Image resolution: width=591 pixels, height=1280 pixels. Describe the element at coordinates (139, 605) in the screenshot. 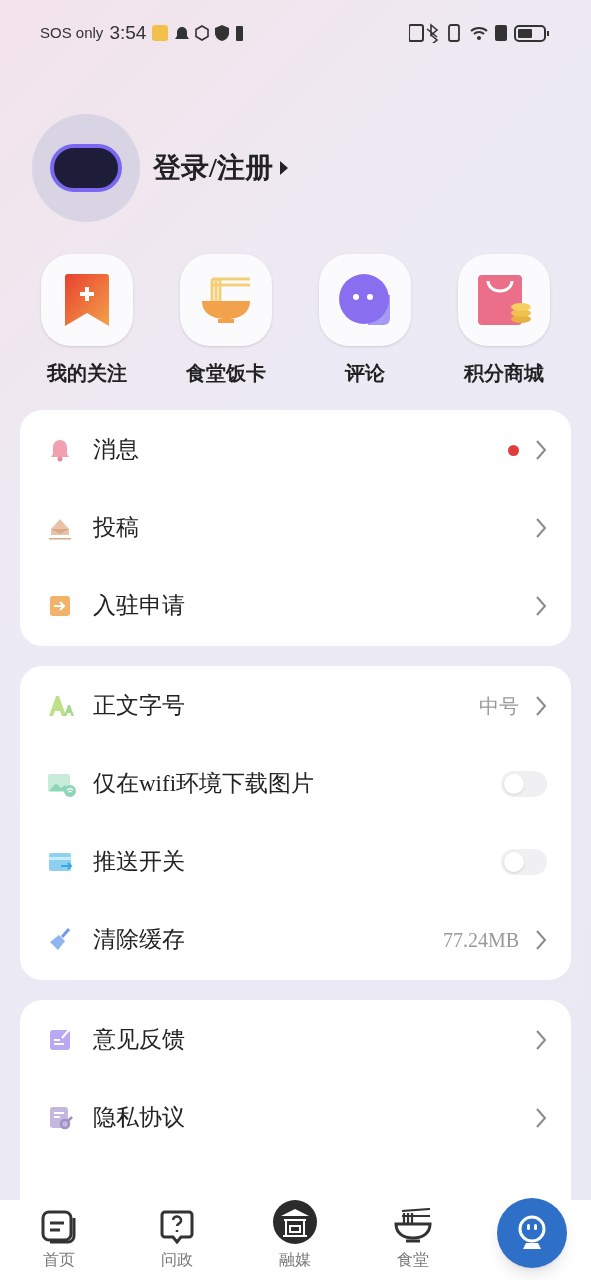

I see `row-label: 入驻申请` at that location.